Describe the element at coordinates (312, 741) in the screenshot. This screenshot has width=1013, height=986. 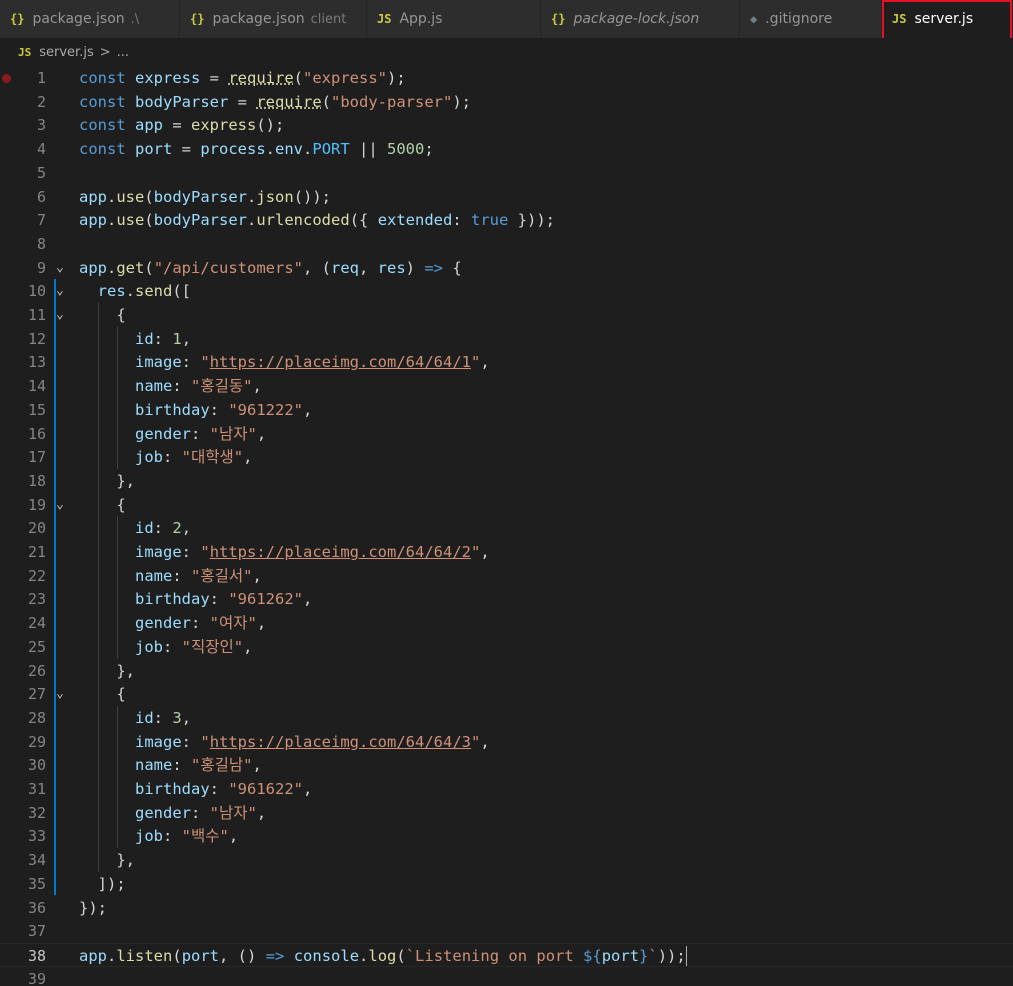
I see `code-text: image: "https://placeimg.com/64/64/3",` at that location.